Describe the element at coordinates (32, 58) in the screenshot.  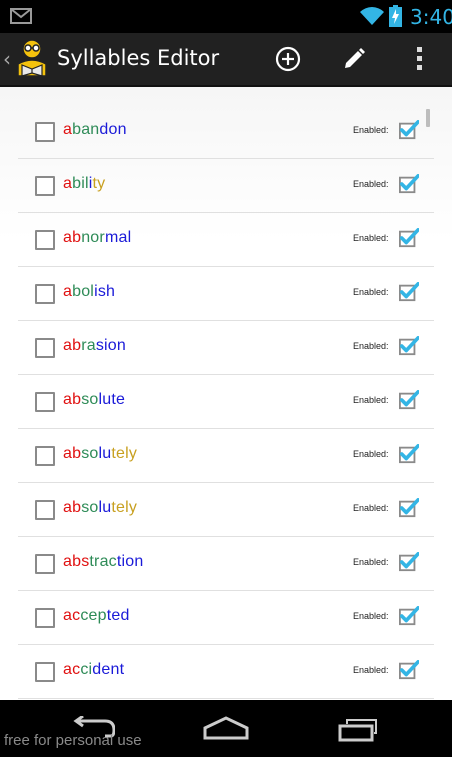
I see `reader-icon` at that location.